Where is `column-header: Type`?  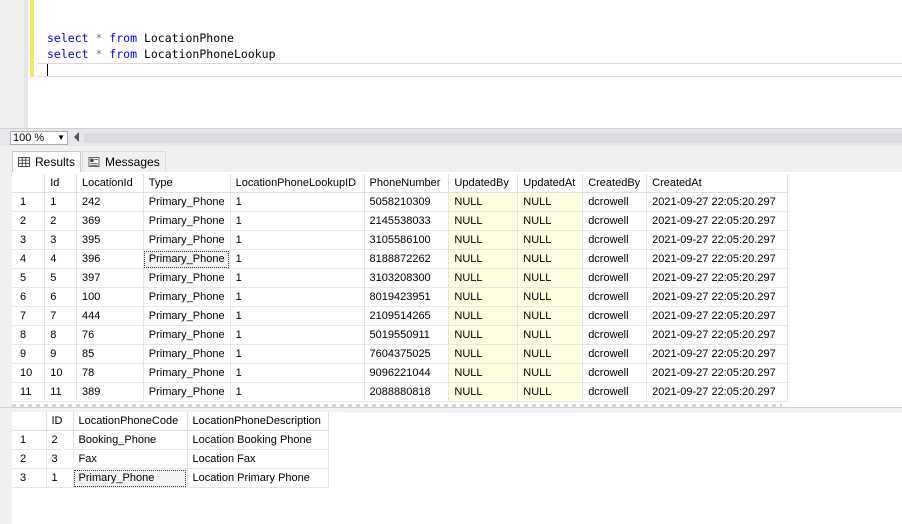 column-header: Type is located at coordinates (187, 183).